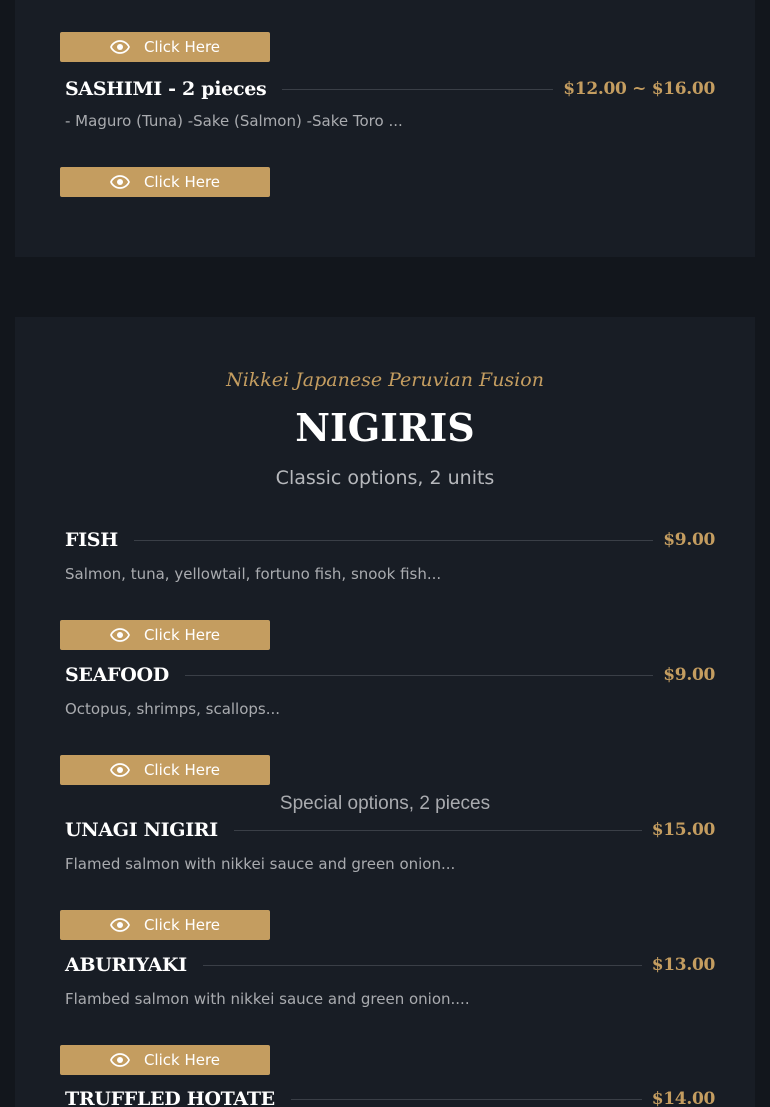 The width and height of the screenshot is (770, 1107). Describe the element at coordinates (683, 1098) in the screenshot. I see `item-price: $14.00` at that location.